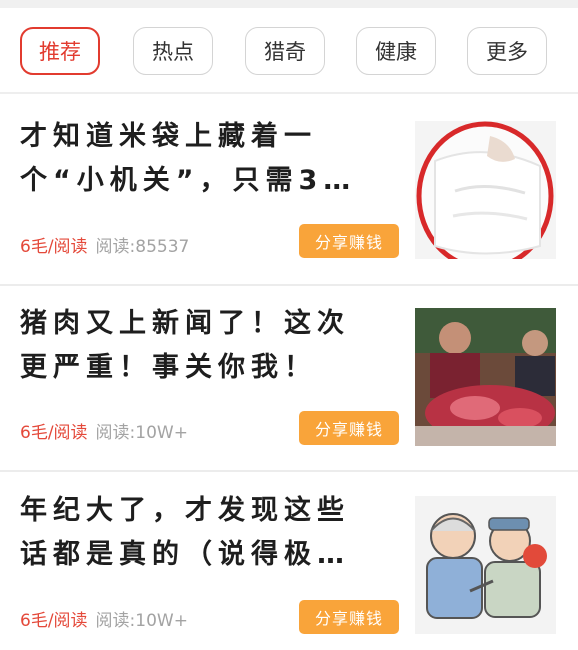  Describe the element at coordinates (185, 510) in the screenshot. I see `article-title-line: 年纪大了，才发现这些` at that location.